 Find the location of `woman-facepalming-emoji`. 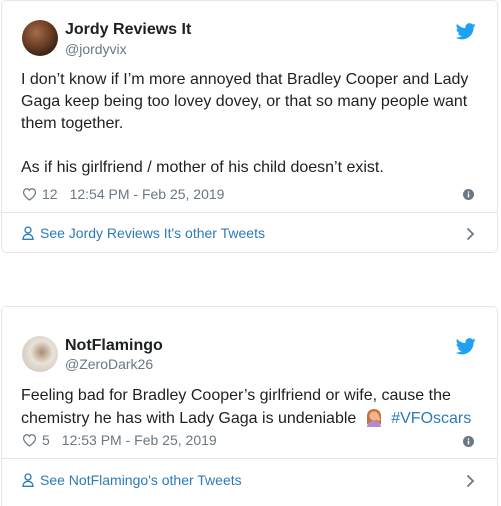

woman-facepalming-emoji is located at coordinates (373, 418).